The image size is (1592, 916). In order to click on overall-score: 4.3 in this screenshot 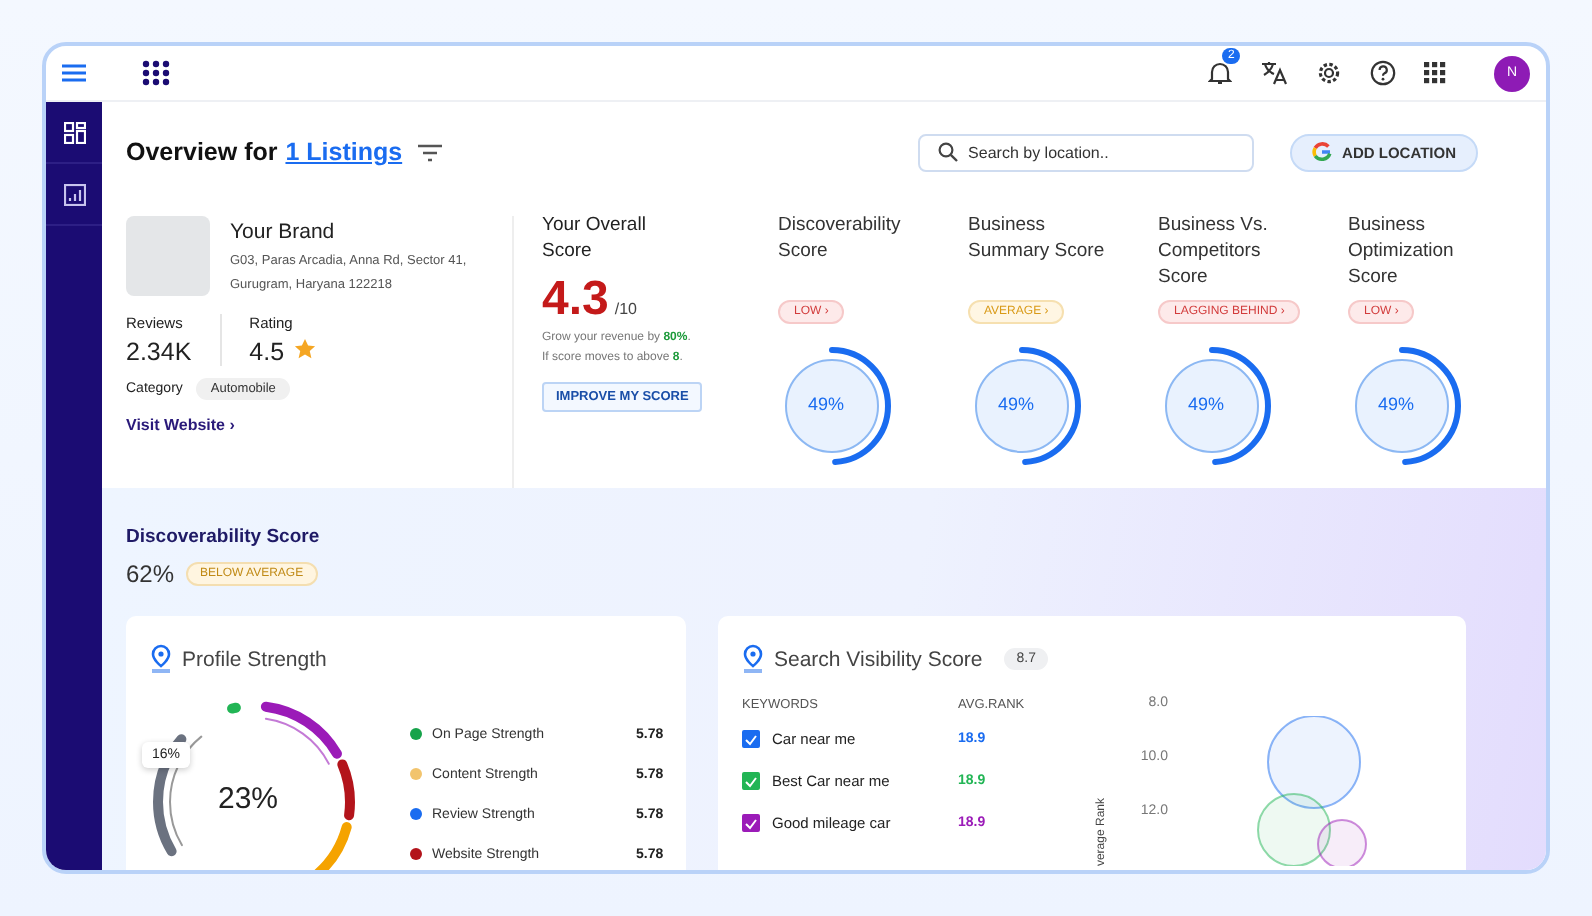, I will do `click(575, 300)`.